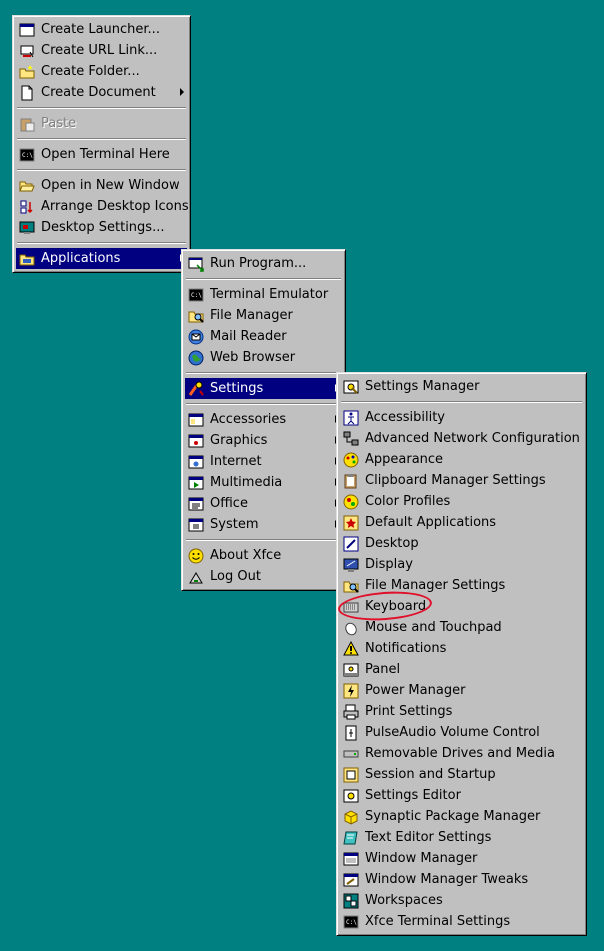 This screenshot has height=951, width=604. What do you see at coordinates (404, 900) in the screenshot?
I see `menu-item-label: Workspaces` at bounding box center [404, 900].